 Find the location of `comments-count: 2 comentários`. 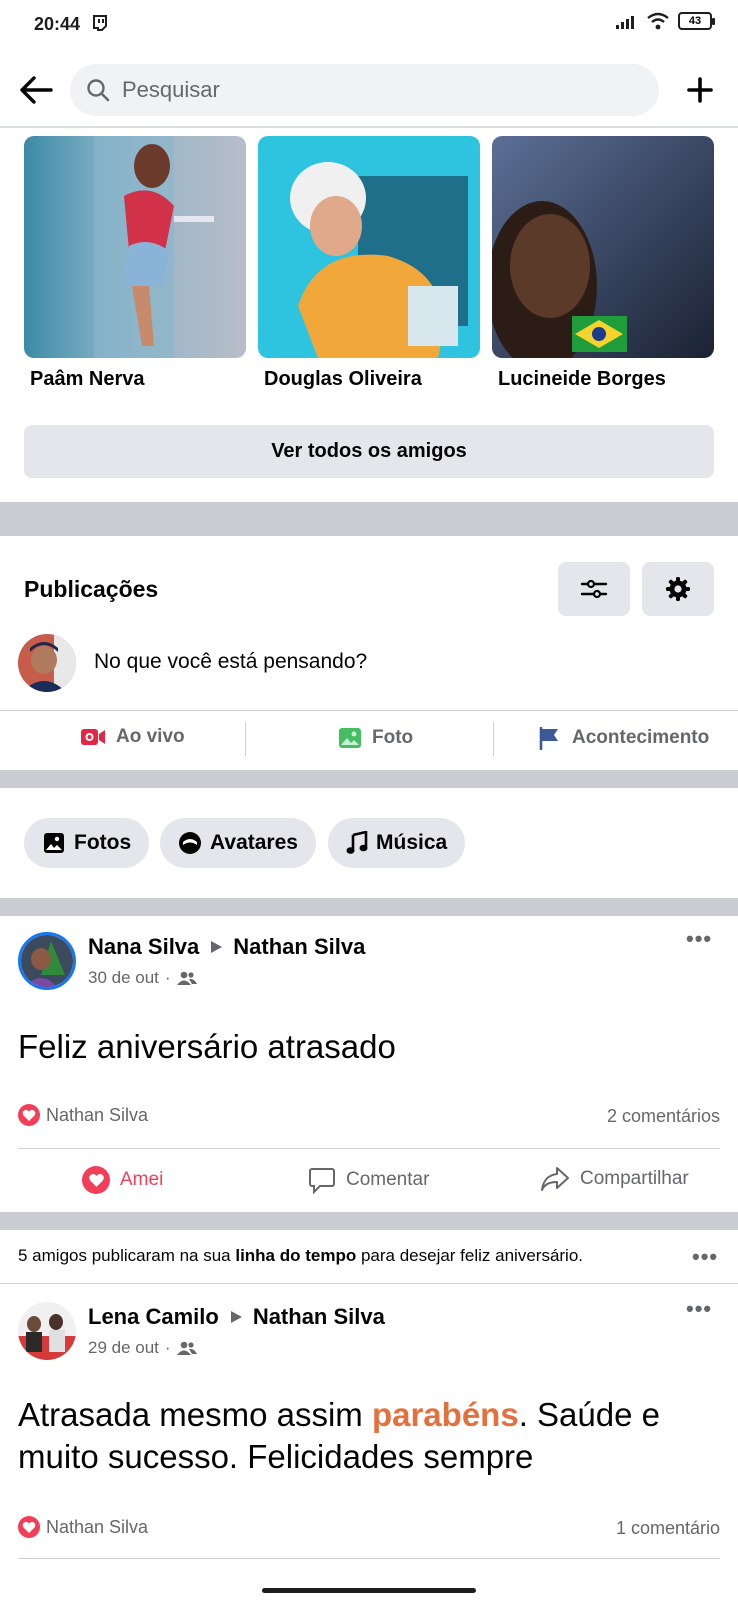

comments-count: 2 comentários is located at coordinates (663, 1116).